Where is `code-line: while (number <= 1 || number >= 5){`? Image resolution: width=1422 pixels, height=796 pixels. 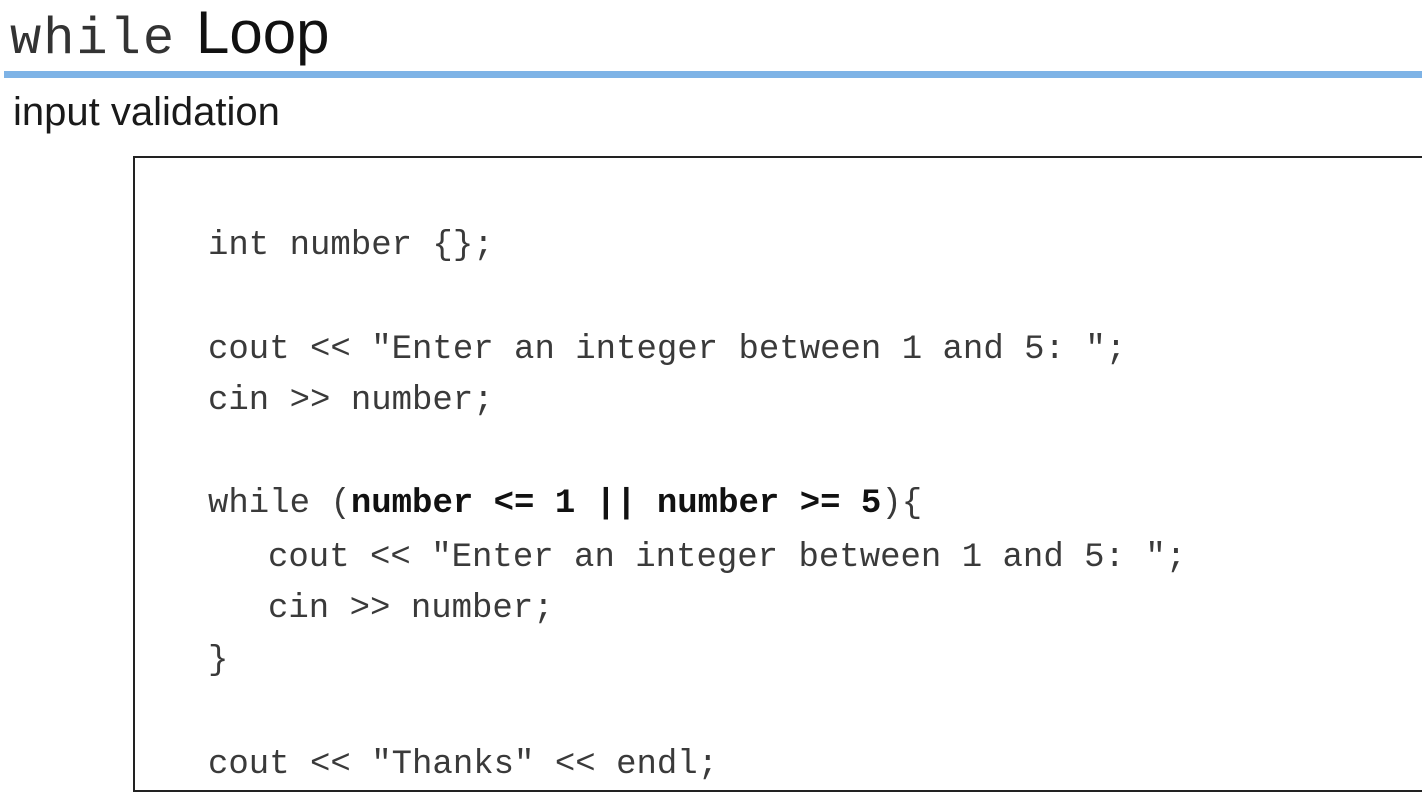
code-line: while (number <= 1 || number >= 5){ is located at coordinates (565, 504).